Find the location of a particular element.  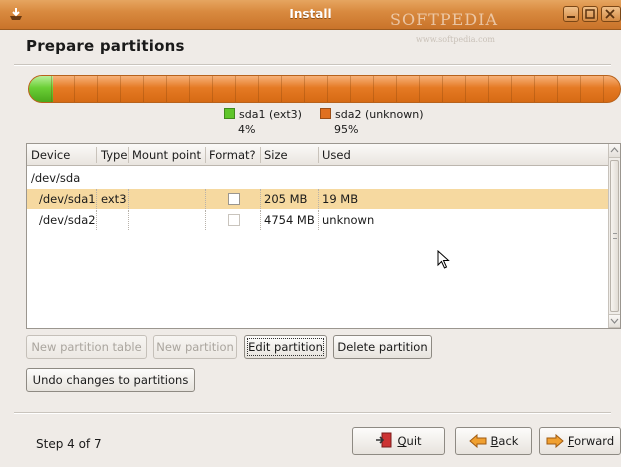

cell-used: 19 MB is located at coordinates (340, 199).